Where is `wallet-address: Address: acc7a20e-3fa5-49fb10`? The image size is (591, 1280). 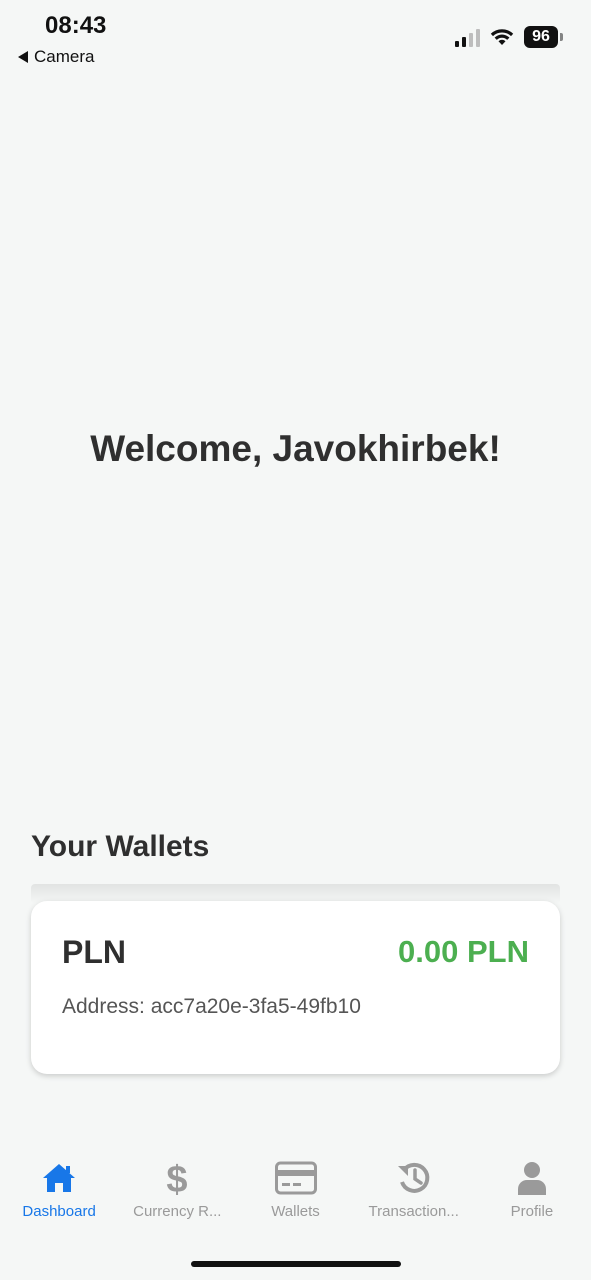 wallet-address: Address: acc7a20e-3fa5-49fb10 is located at coordinates (211, 1006).